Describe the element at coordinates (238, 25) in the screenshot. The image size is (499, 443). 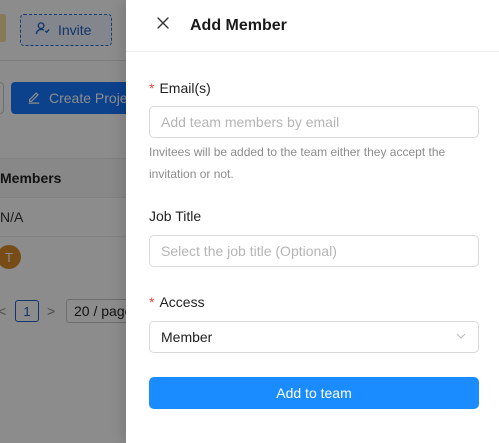
I see `drawer-title: Add Member` at that location.